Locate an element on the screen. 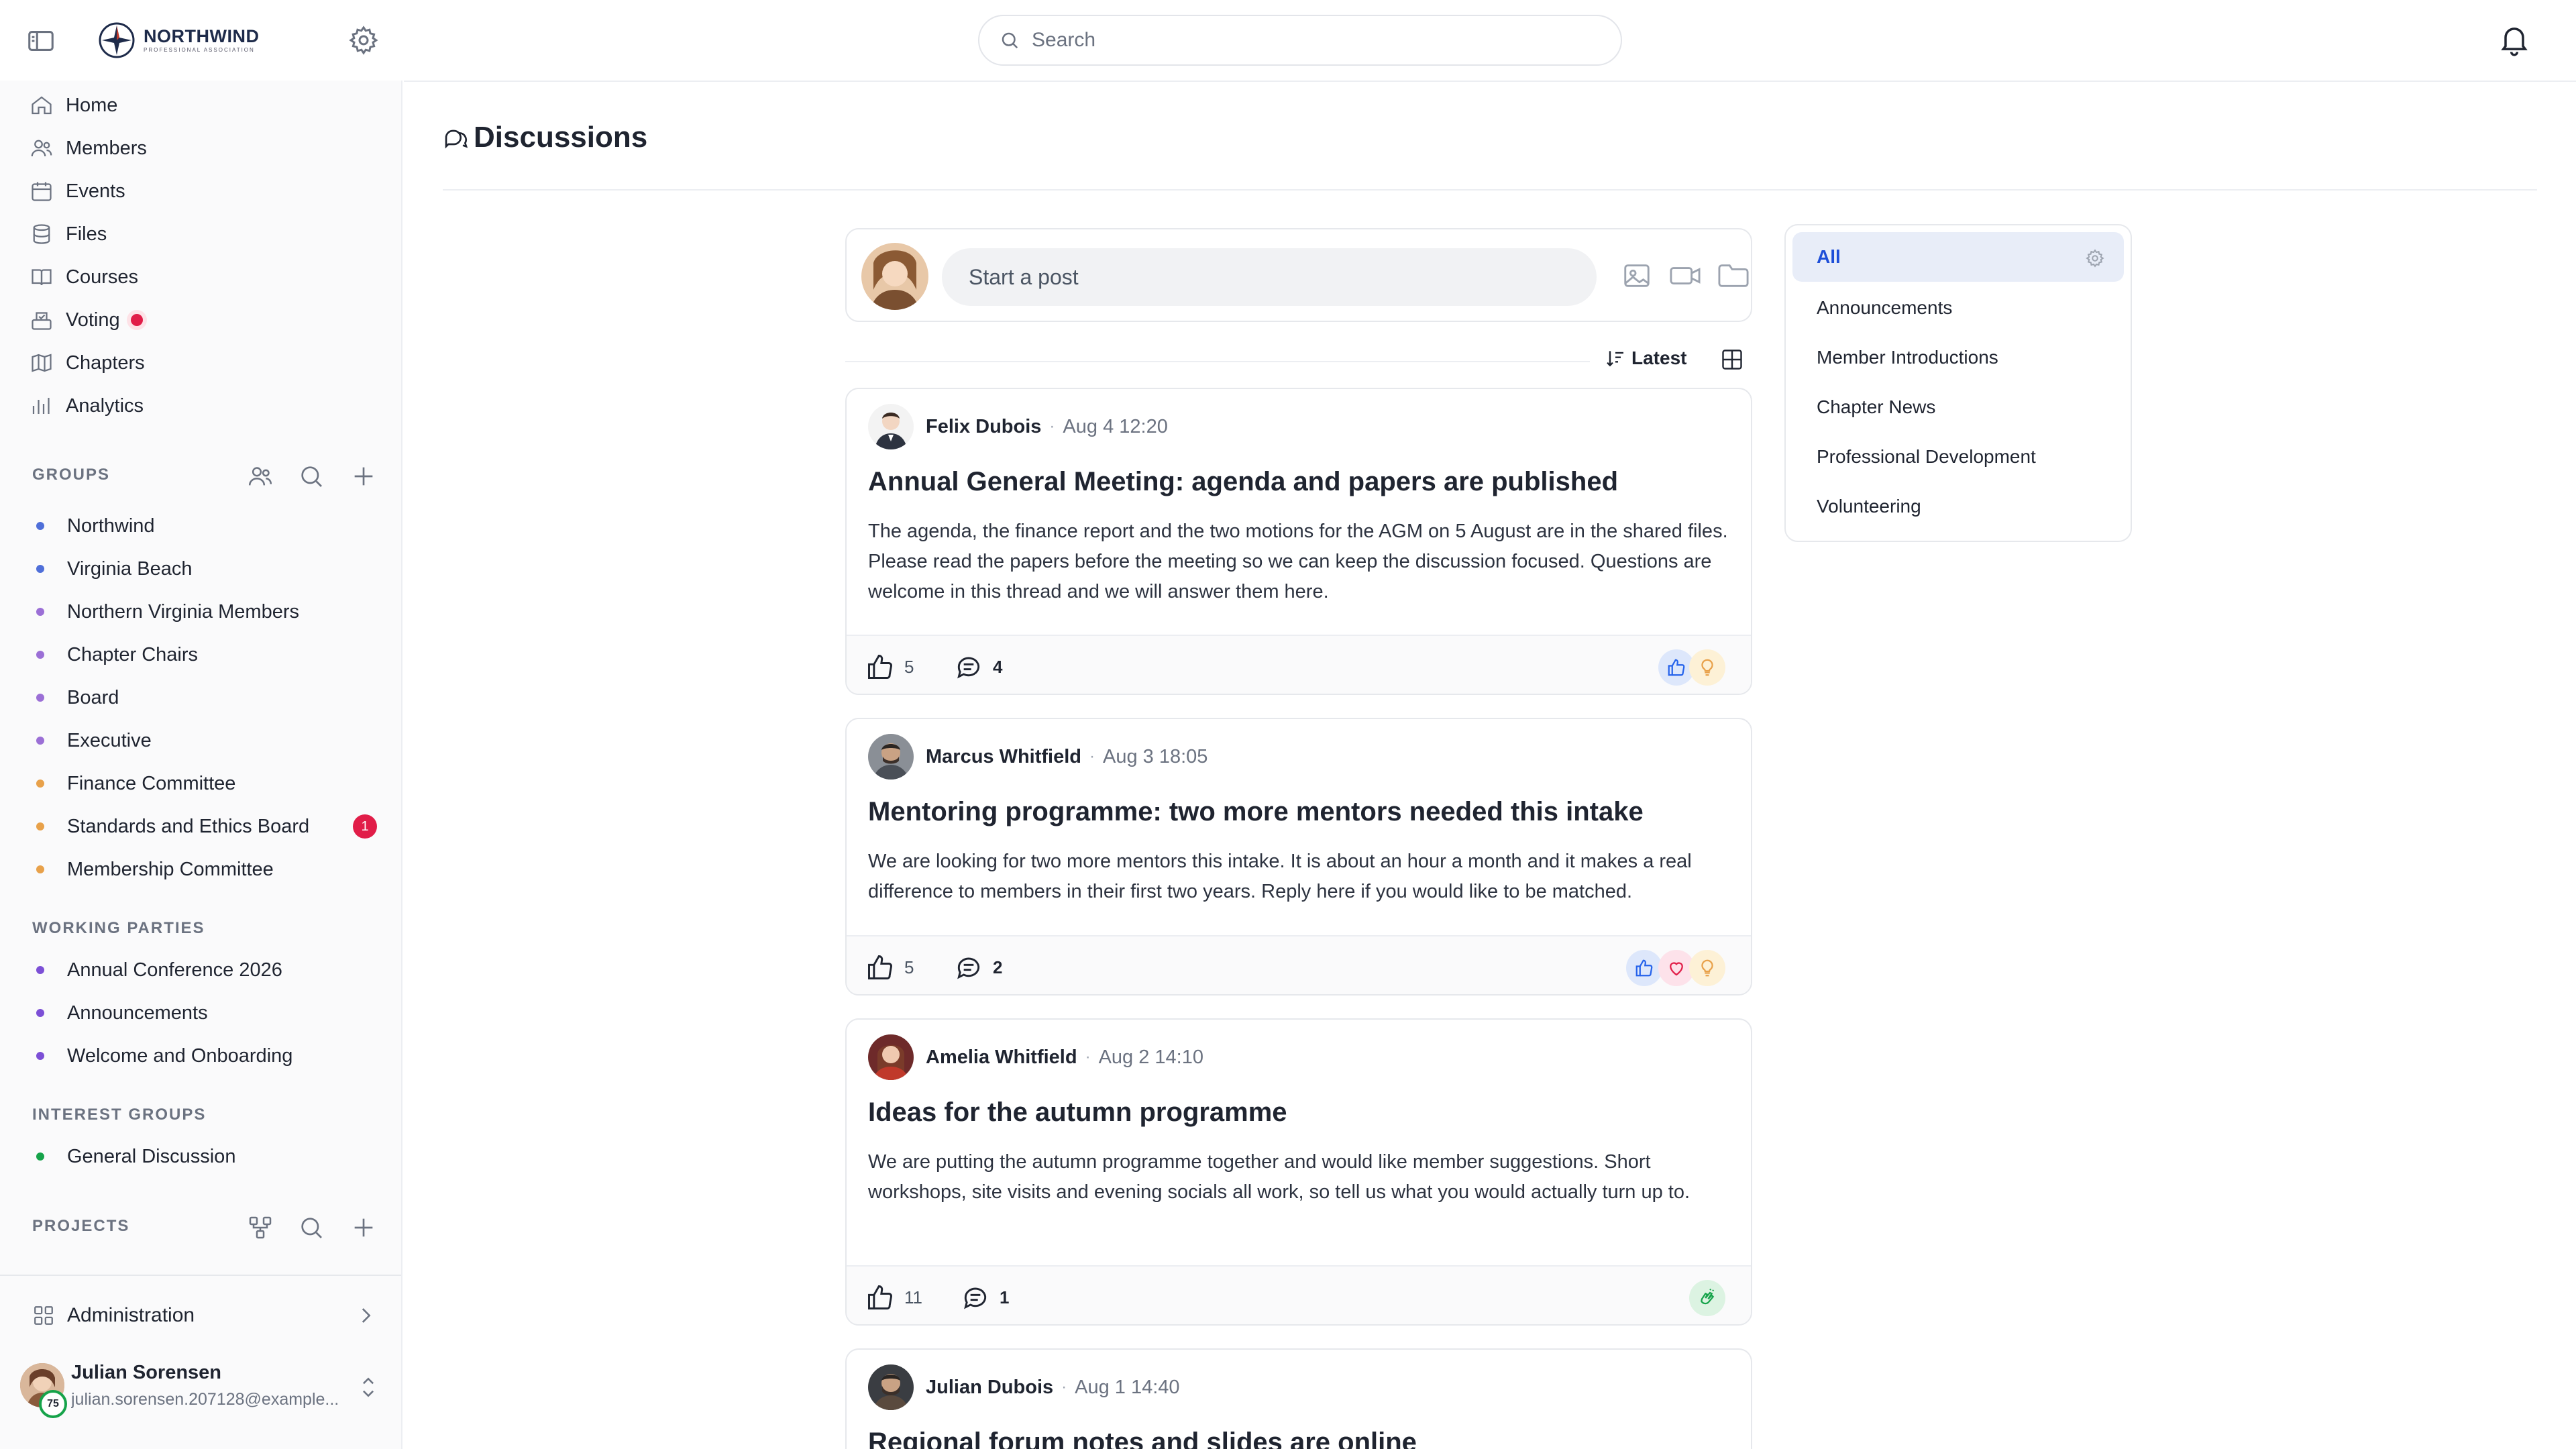 The image size is (2576, 1449). group-item: Board is located at coordinates (77, 697).